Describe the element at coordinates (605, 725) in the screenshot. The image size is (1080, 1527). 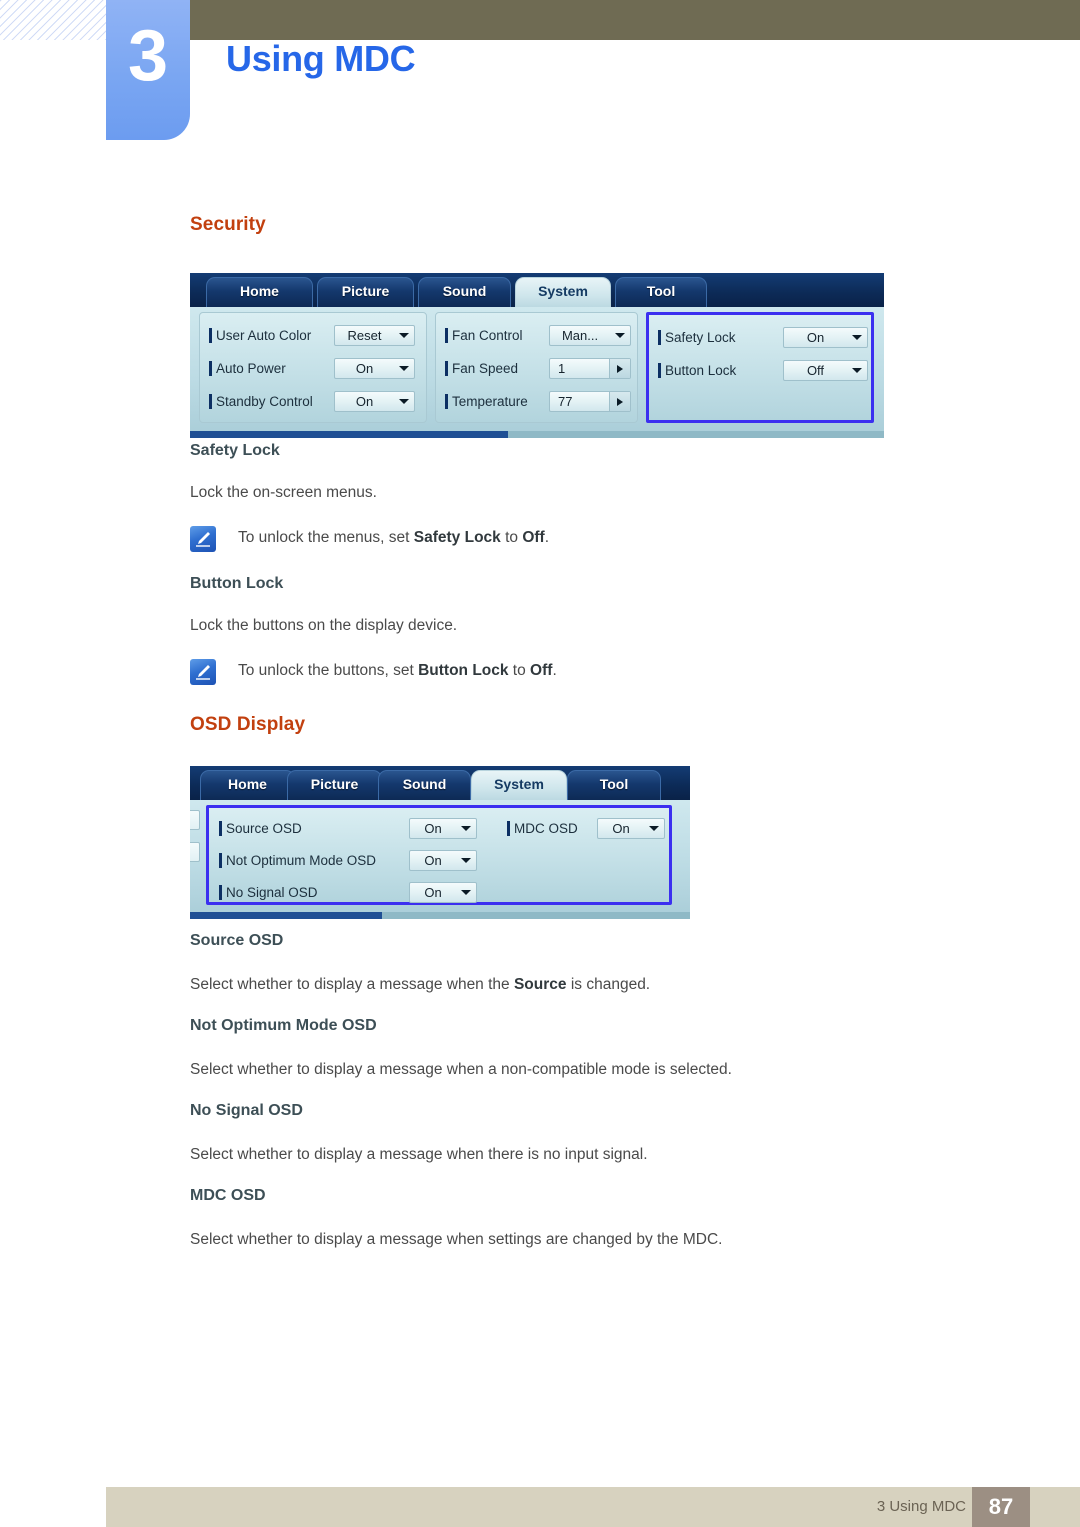
I see `section-osd-display: OSD Display` at that location.